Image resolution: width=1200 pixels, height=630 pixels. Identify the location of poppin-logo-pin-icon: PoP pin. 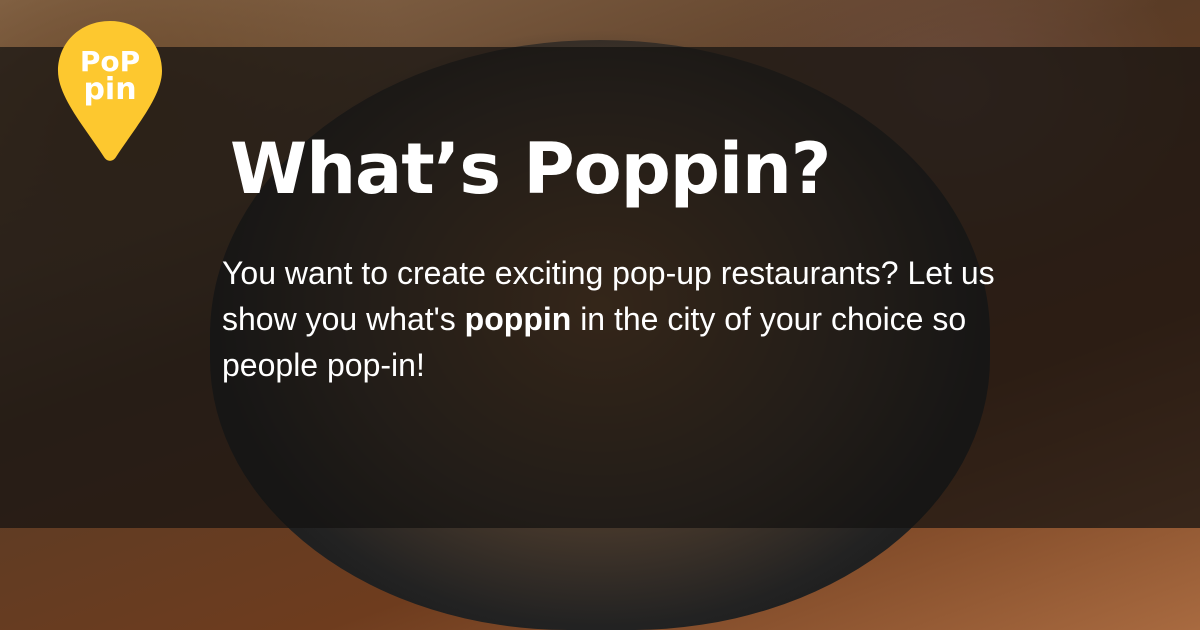
(110, 91).